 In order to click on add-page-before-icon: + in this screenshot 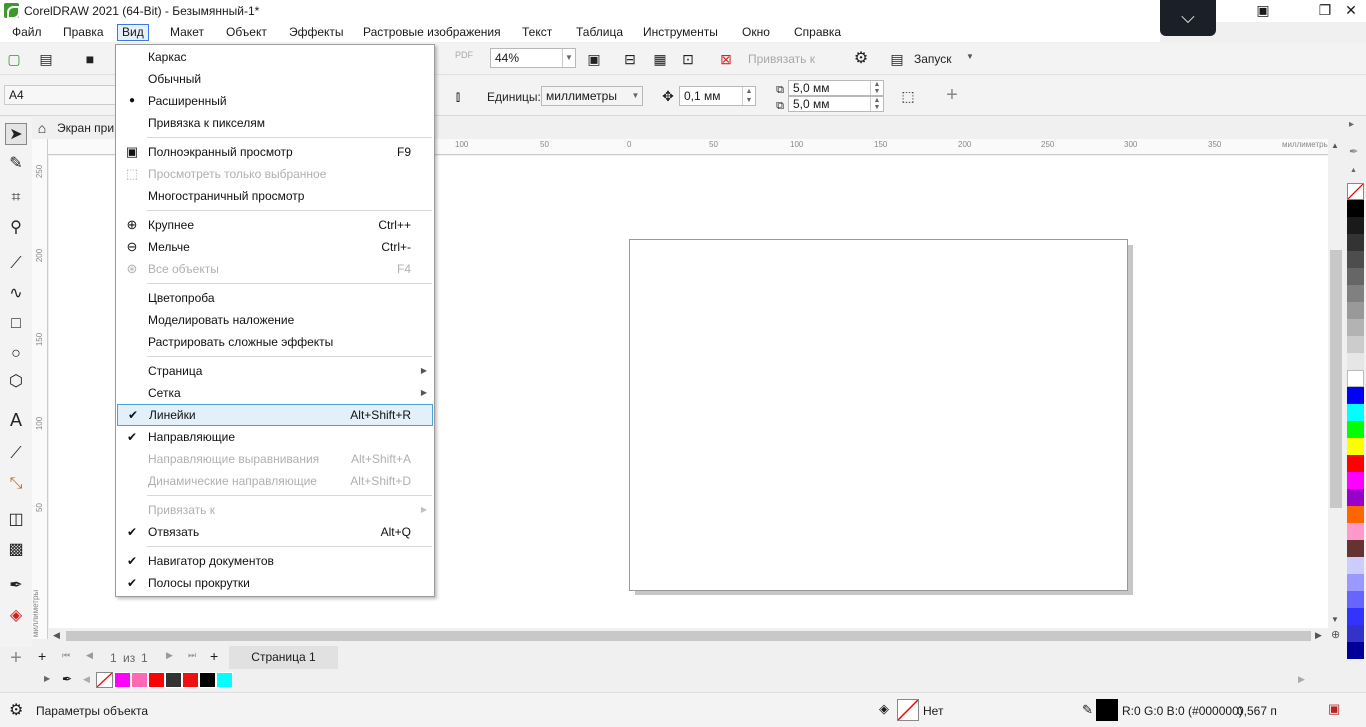, I will do `click(42, 656)`.